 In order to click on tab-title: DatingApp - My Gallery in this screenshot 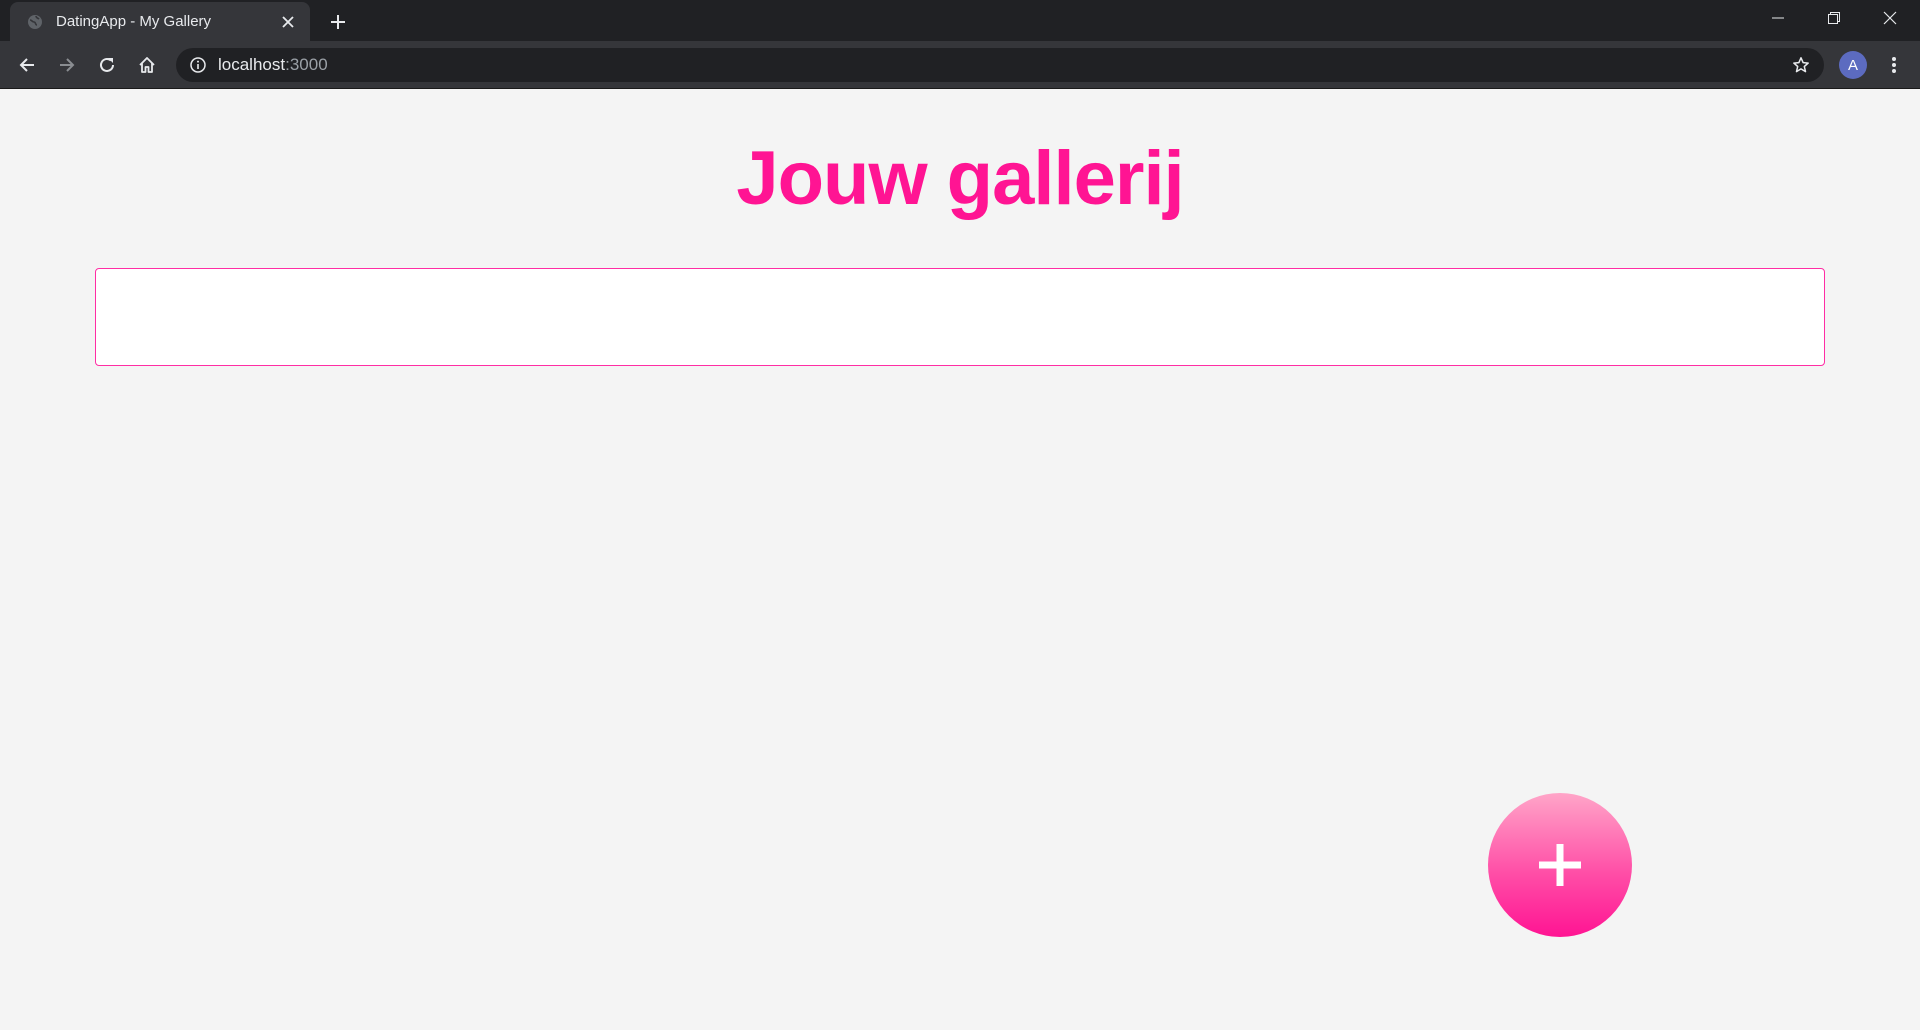, I will do `click(134, 21)`.